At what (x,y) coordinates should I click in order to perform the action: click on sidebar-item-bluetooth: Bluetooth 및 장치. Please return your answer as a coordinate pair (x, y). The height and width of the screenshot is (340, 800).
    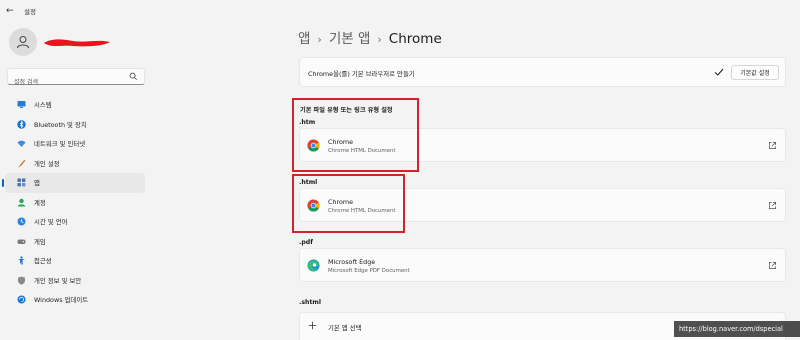
    Looking at the image, I should click on (75, 125).